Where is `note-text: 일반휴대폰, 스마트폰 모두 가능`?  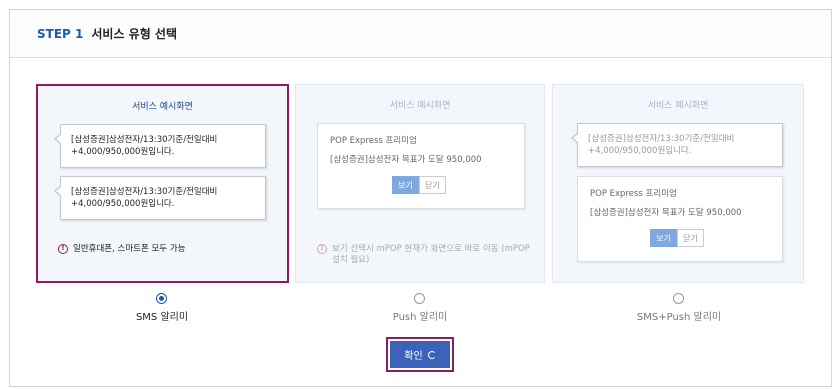
note-text: 일반휴대폰, 스마트폰 모두 가능 is located at coordinates (129, 249).